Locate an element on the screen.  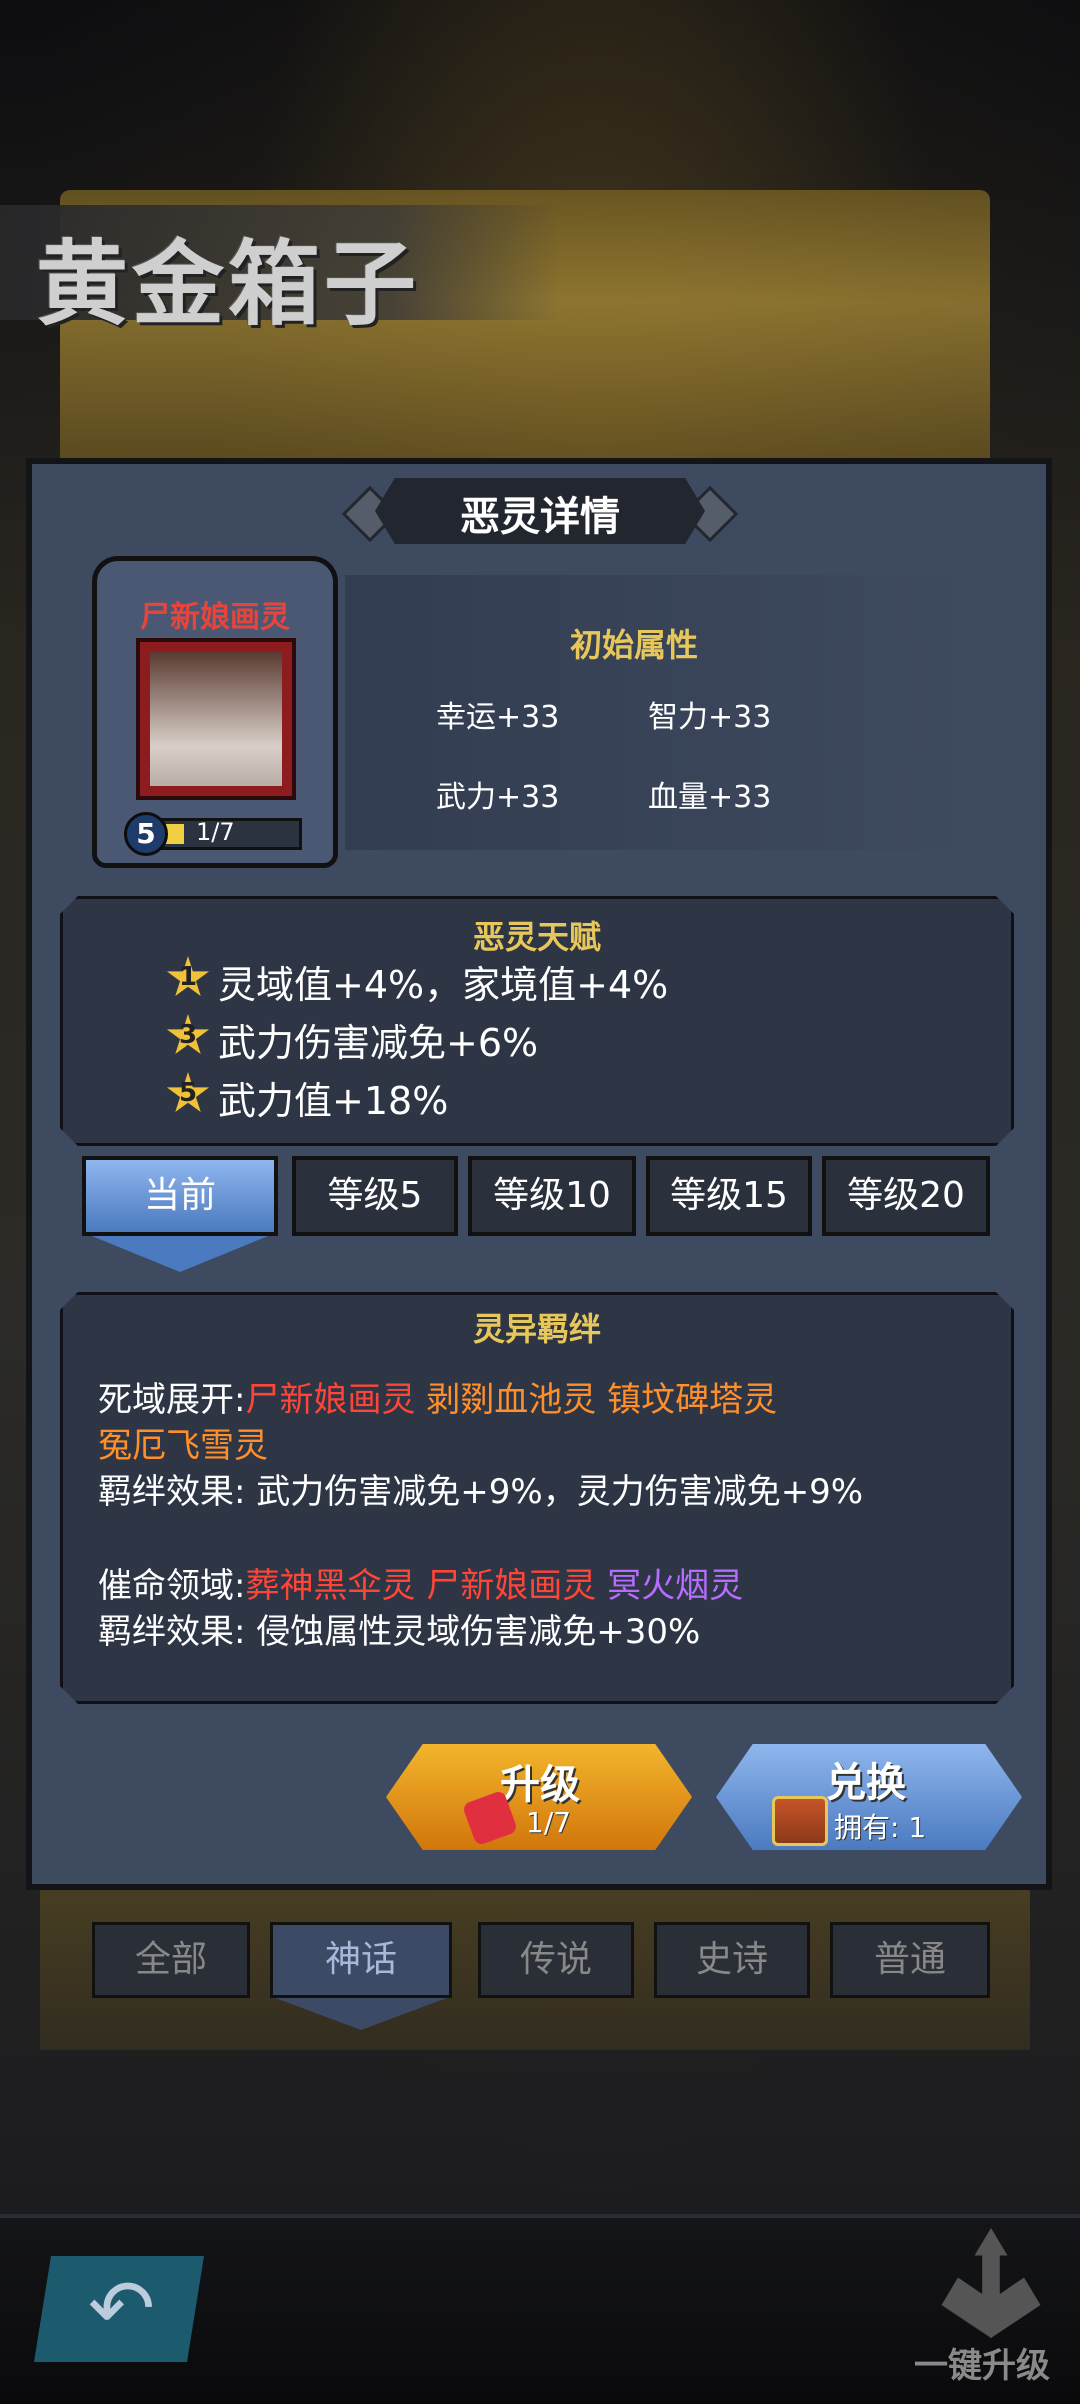
talent-1: 灵域值+4%，家境值+4% is located at coordinates (443, 985).